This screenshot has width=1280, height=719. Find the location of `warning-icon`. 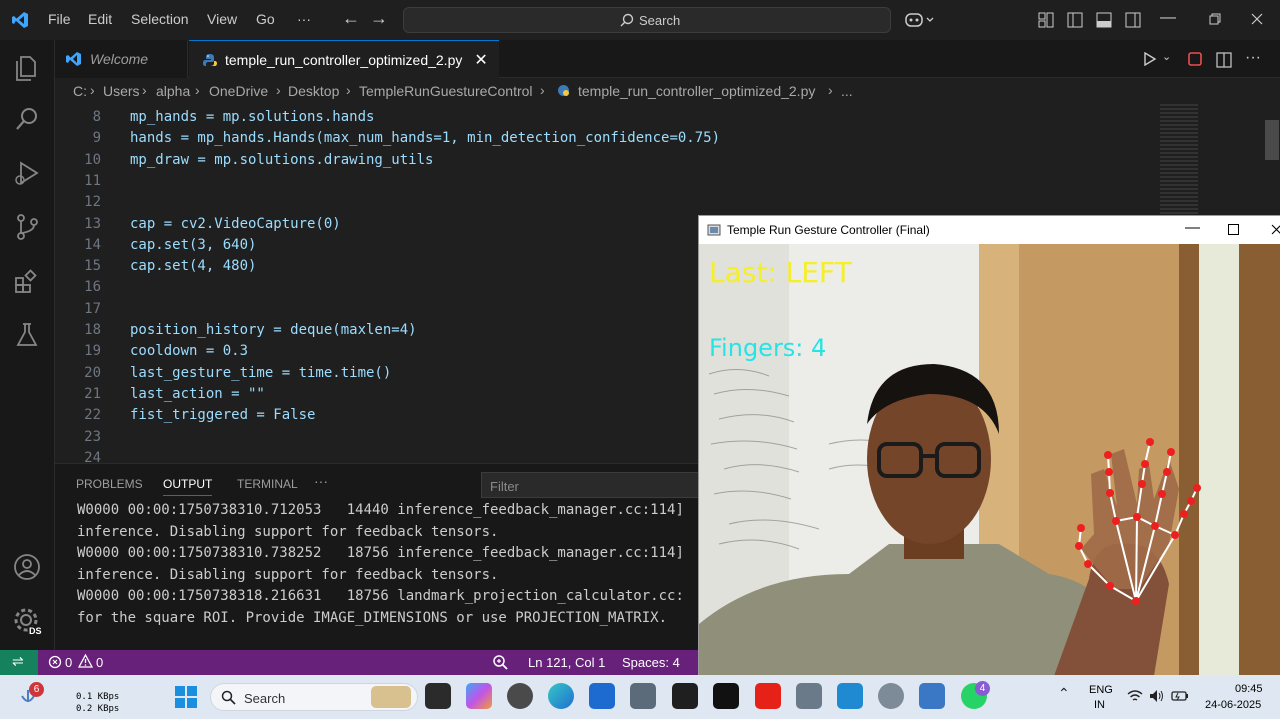

warning-icon is located at coordinates (85, 661).